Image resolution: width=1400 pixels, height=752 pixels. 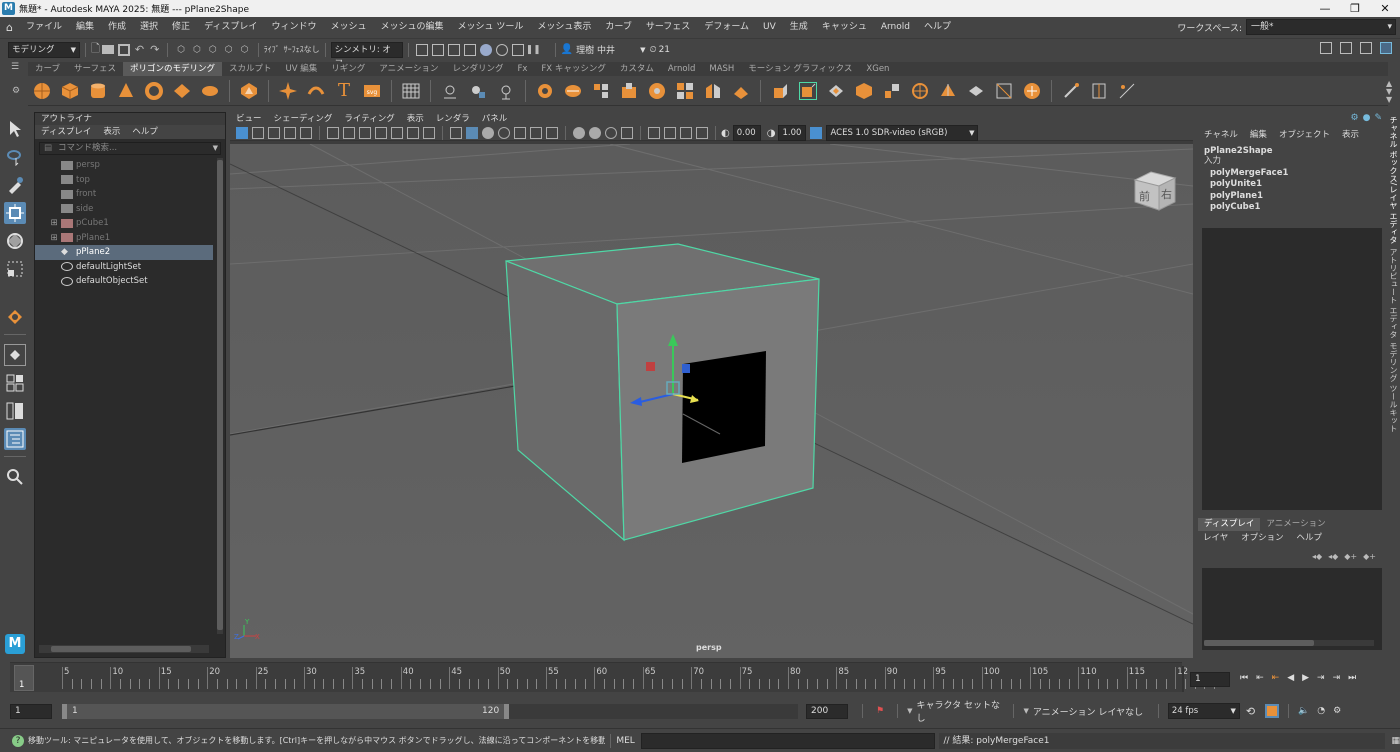 I want to click on outliner-layout-icon, so click(x=15, y=439).